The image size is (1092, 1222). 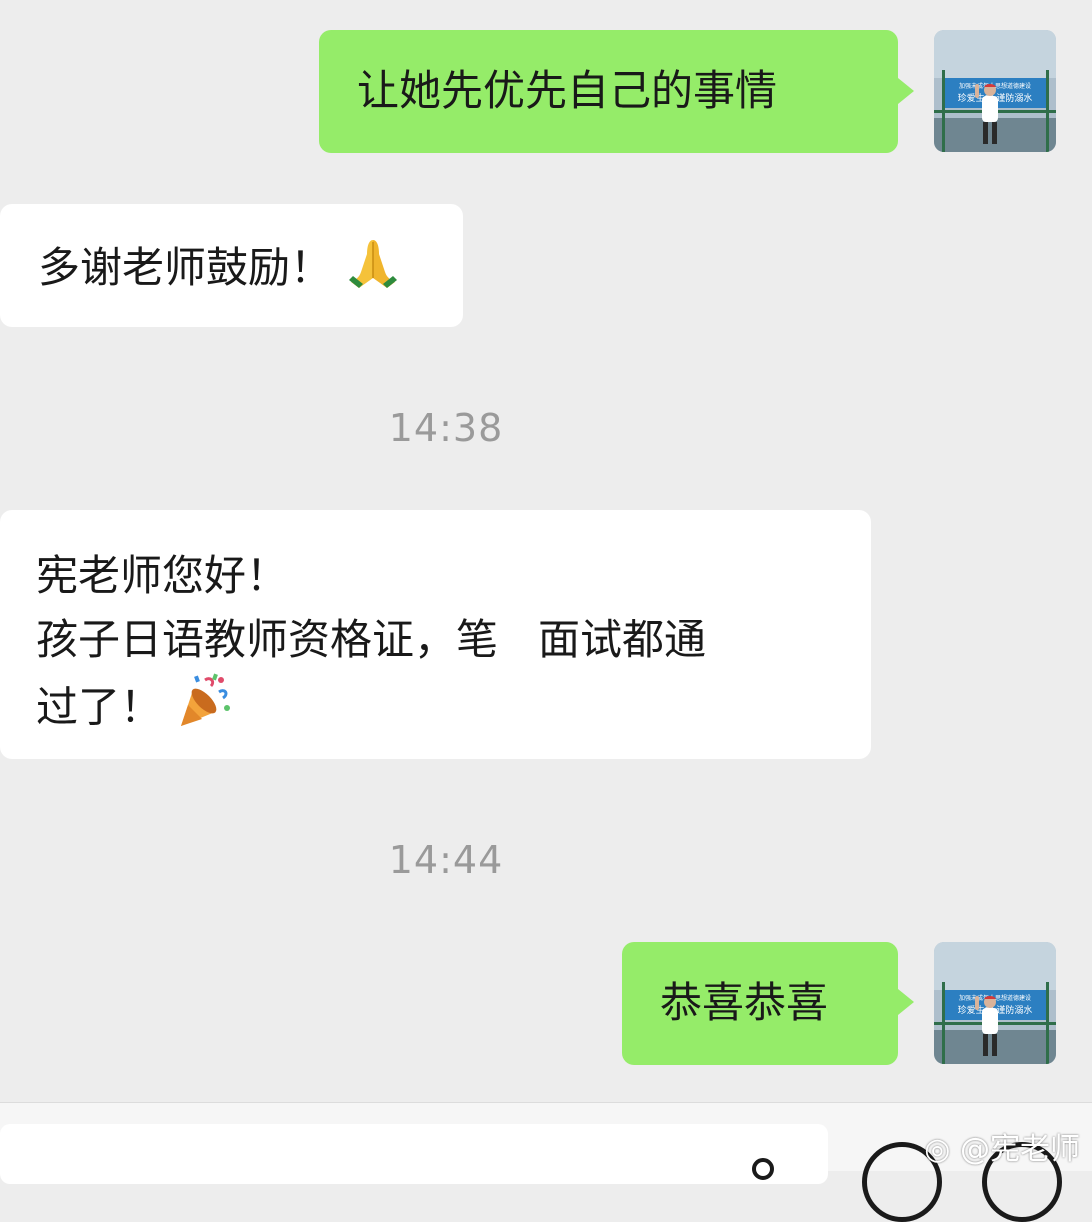 What do you see at coordinates (204, 710) in the screenshot?
I see `party-popper-icon` at bounding box center [204, 710].